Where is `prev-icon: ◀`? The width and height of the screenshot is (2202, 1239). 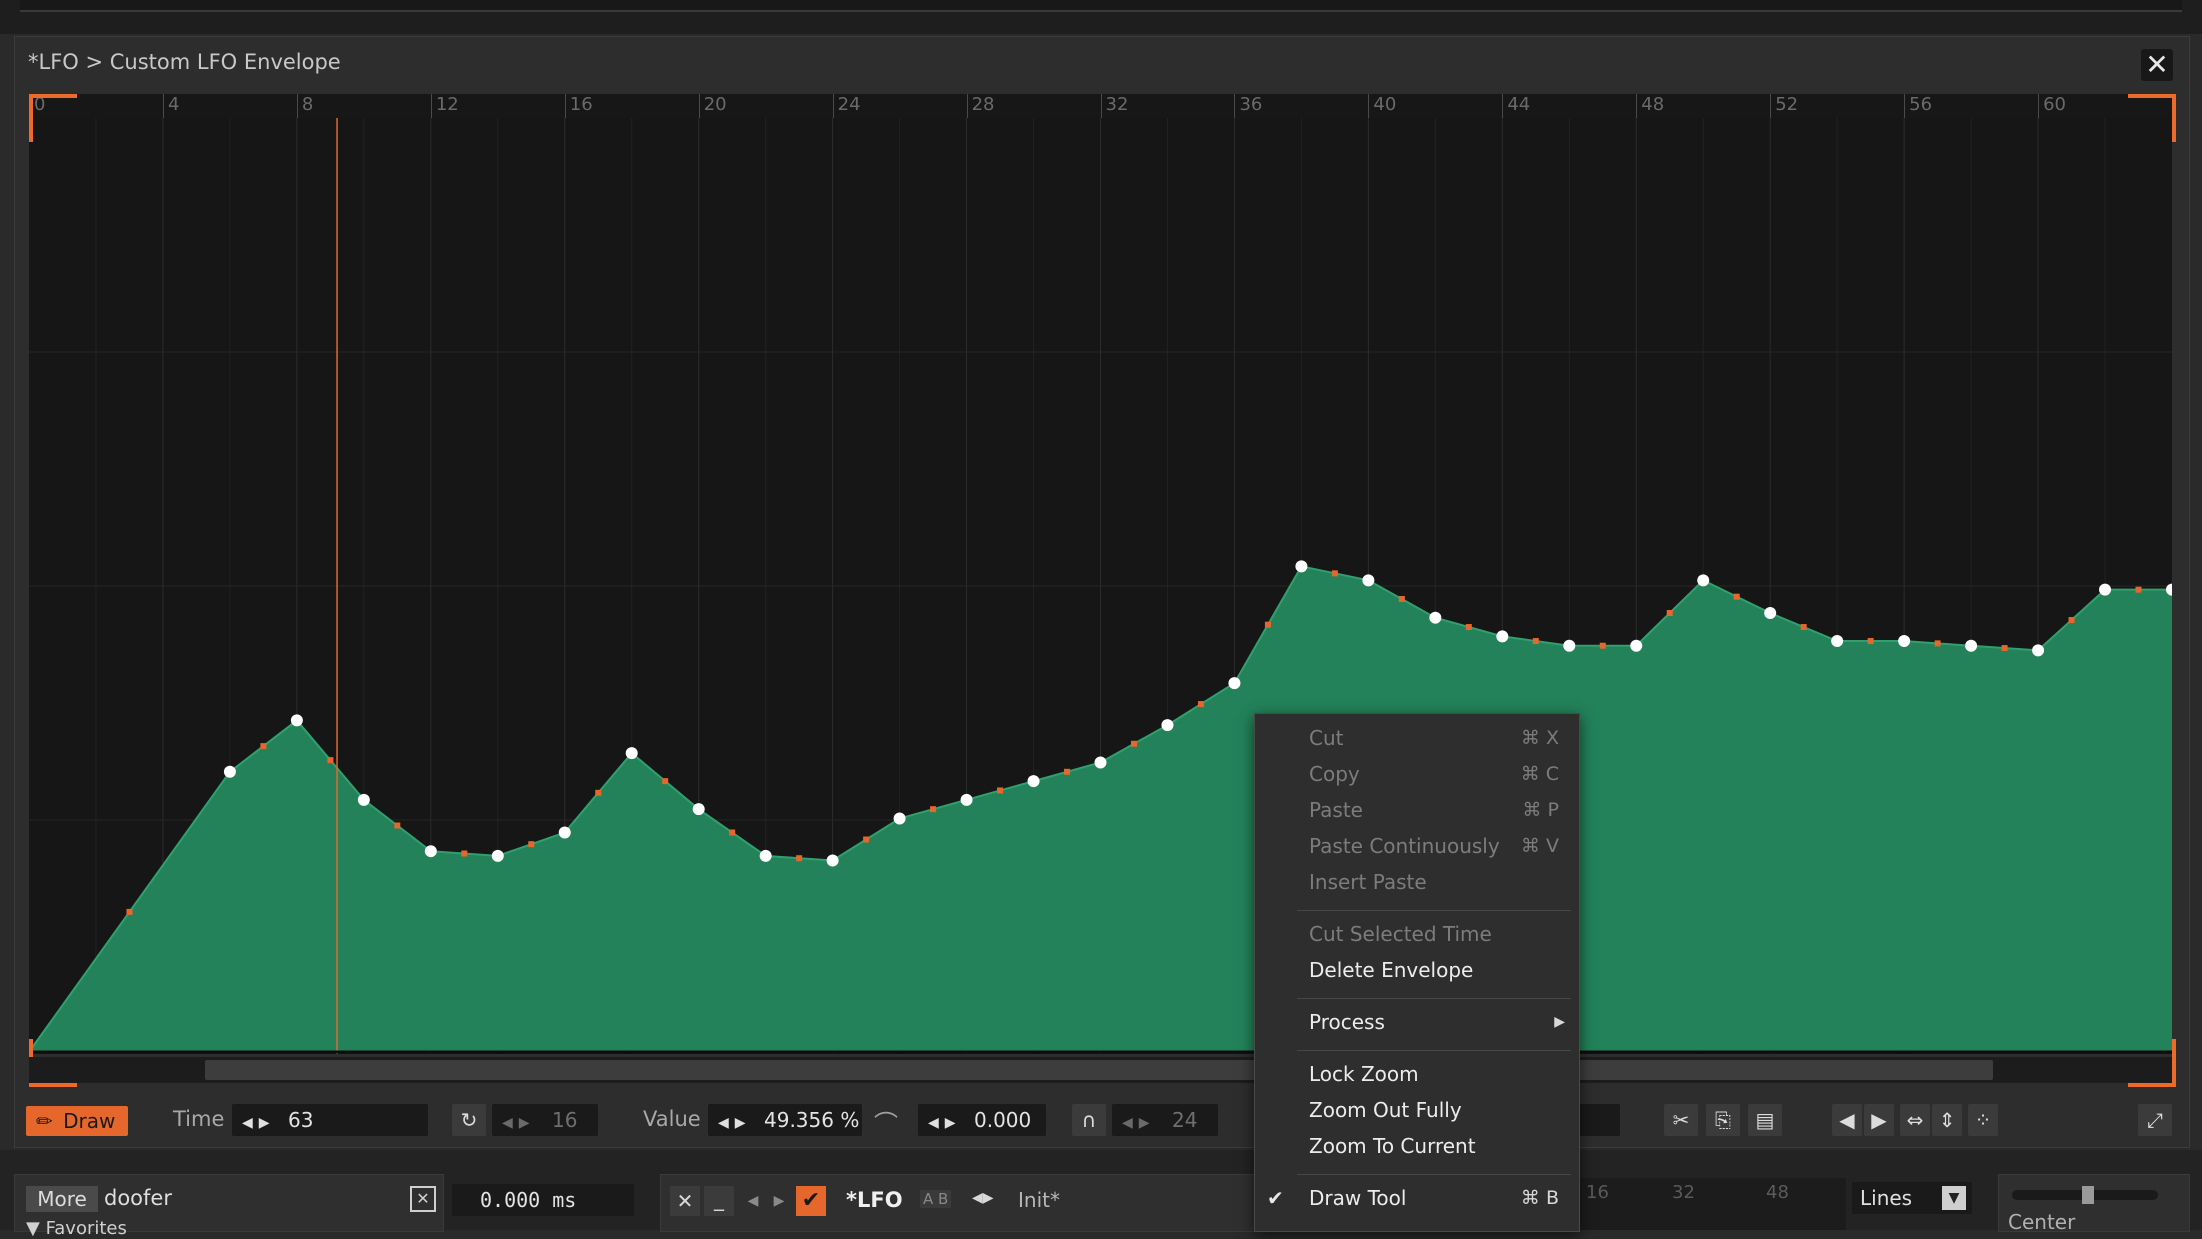
prev-icon: ◀ is located at coordinates (753, 1201).